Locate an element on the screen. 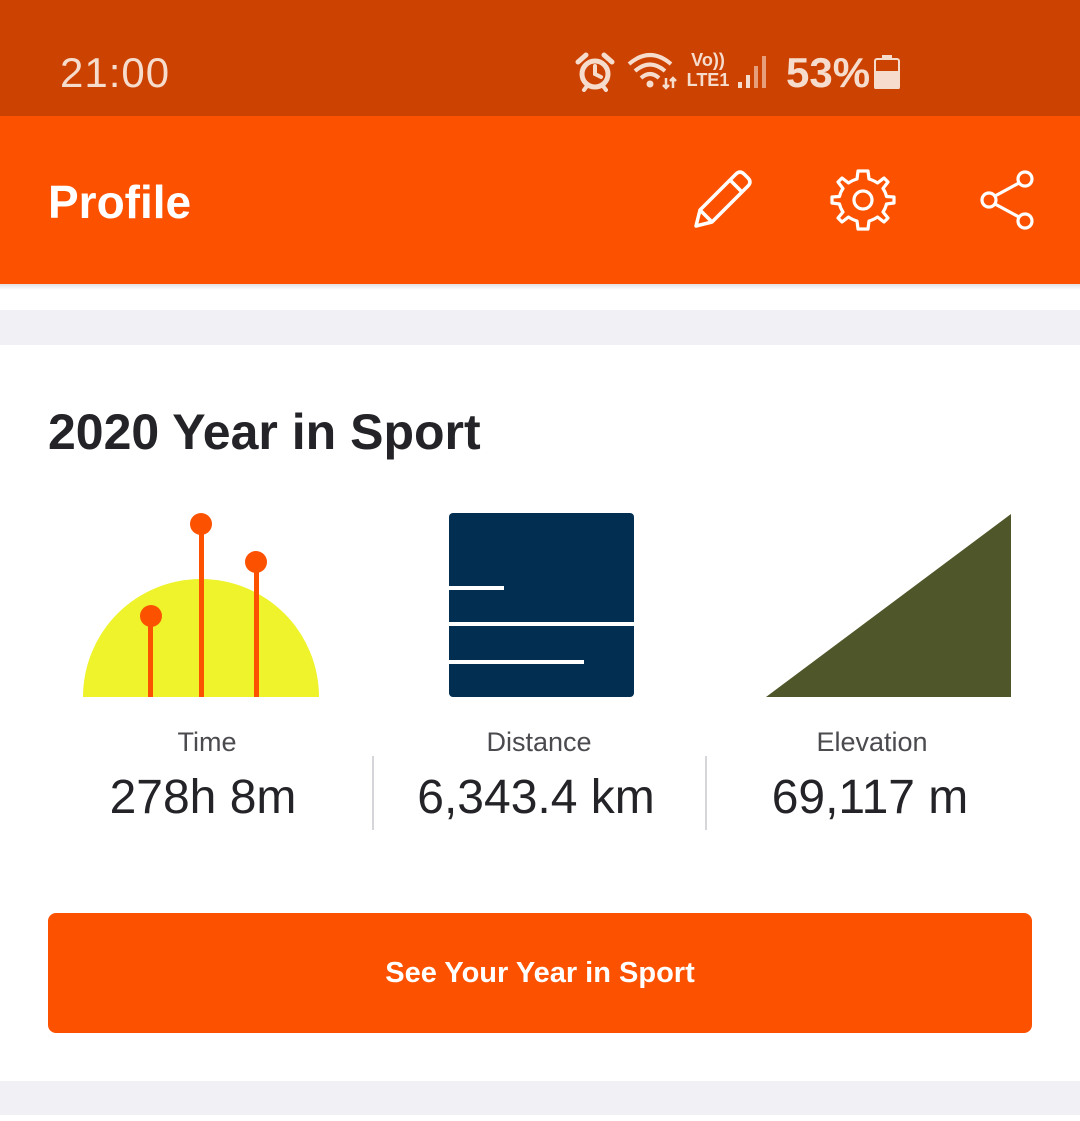 This screenshot has width=1080, height=1121. edit-profile-button is located at coordinates (722, 200).